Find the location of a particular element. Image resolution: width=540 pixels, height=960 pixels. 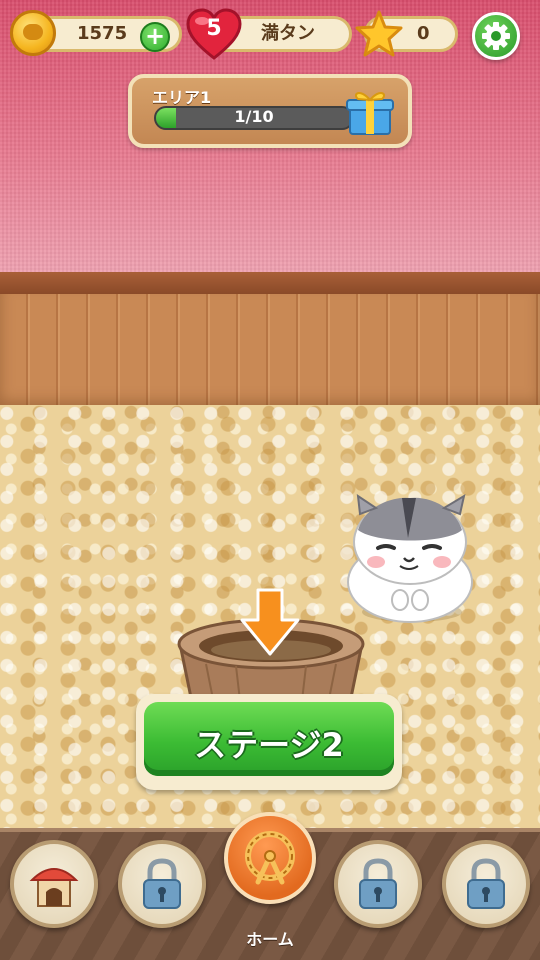

coin-icon is located at coordinates (33, 33).